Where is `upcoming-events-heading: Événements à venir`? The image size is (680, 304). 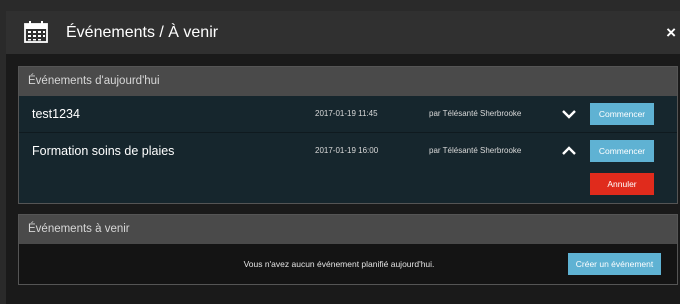 upcoming-events-heading: Événements à venir is located at coordinates (348, 229).